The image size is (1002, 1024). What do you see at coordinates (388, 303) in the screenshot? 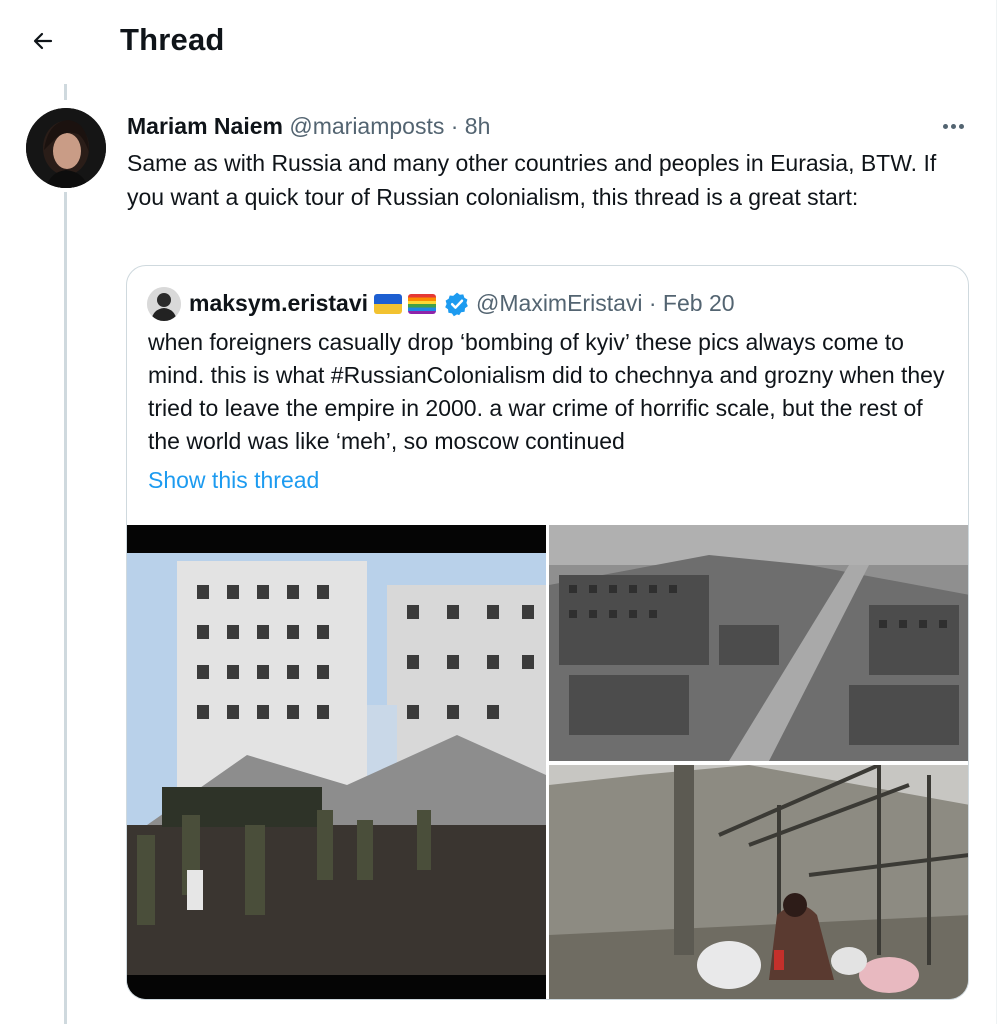
I see `ukraine-flag-emoji` at bounding box center [388, 303].